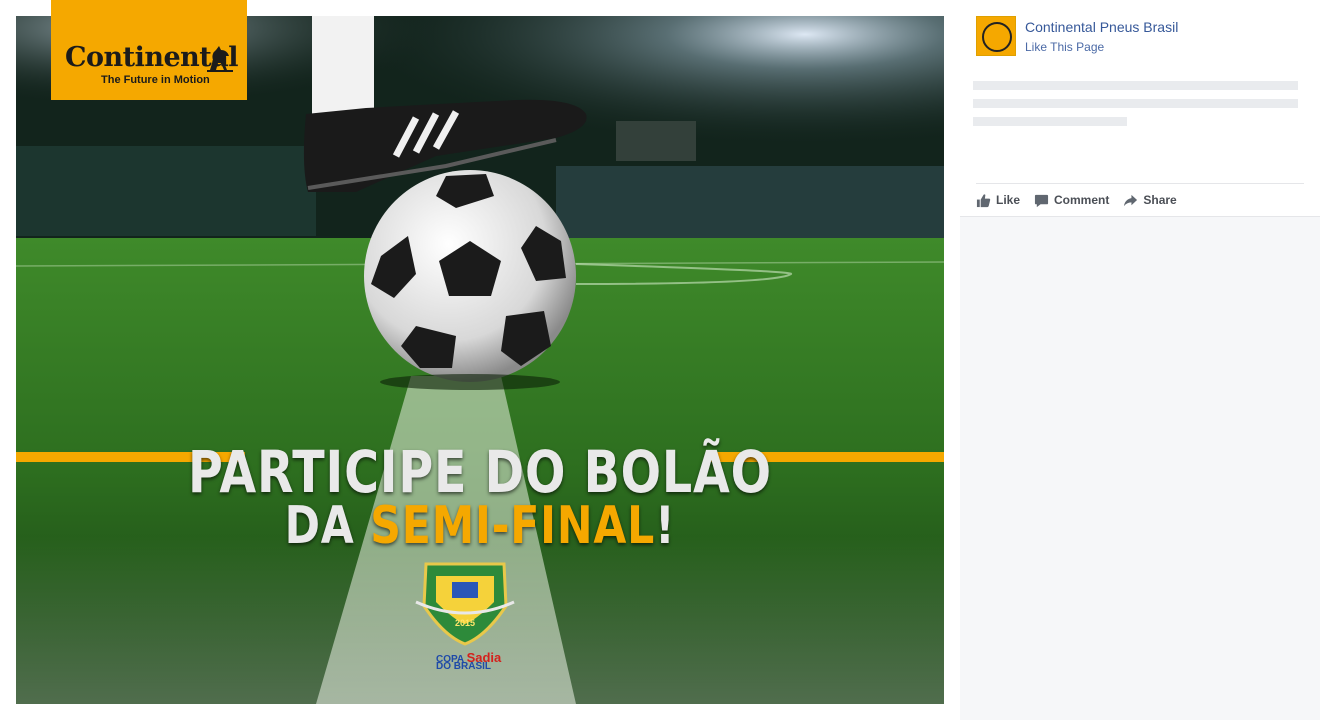 The height and width of the screenshot is (720, 1320). What do you see at coordinates (983, 200) in the screenshot?
I see `thumbs-up-icon` at bounding box center [983, 200].